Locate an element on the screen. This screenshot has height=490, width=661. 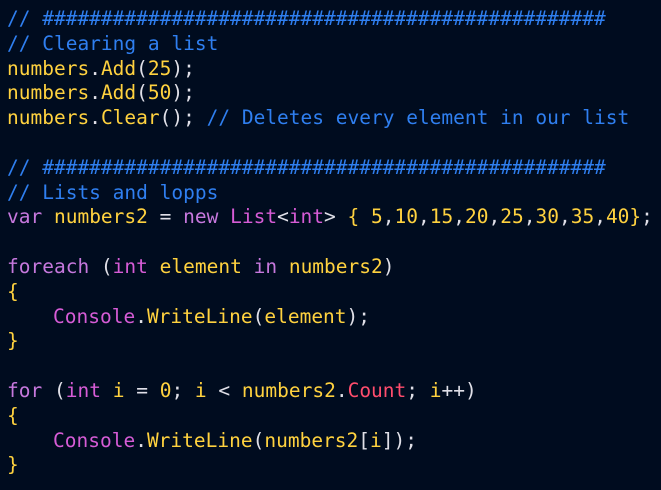
code-line: // Lists and lopps is located at coordinates (334, 193).